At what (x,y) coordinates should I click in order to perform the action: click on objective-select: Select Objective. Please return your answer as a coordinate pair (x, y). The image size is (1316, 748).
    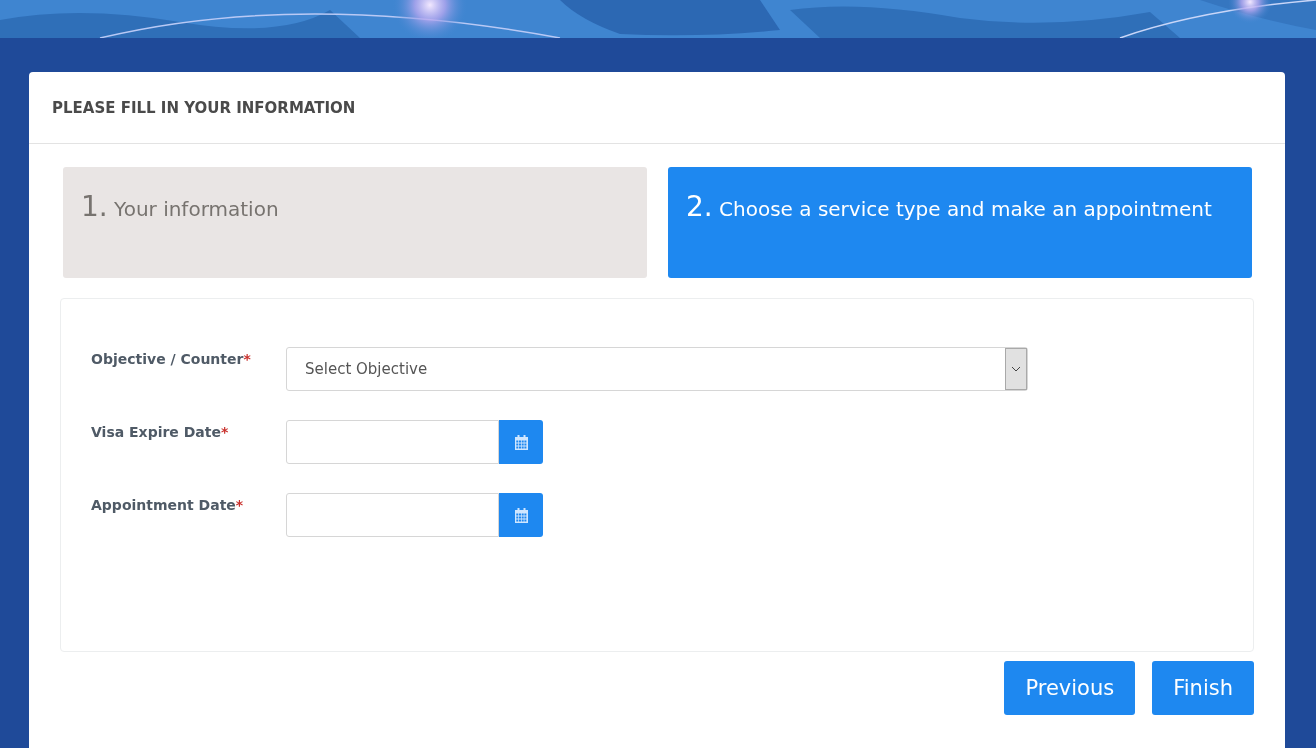
    Looking at the image, I should click on (657, 369).